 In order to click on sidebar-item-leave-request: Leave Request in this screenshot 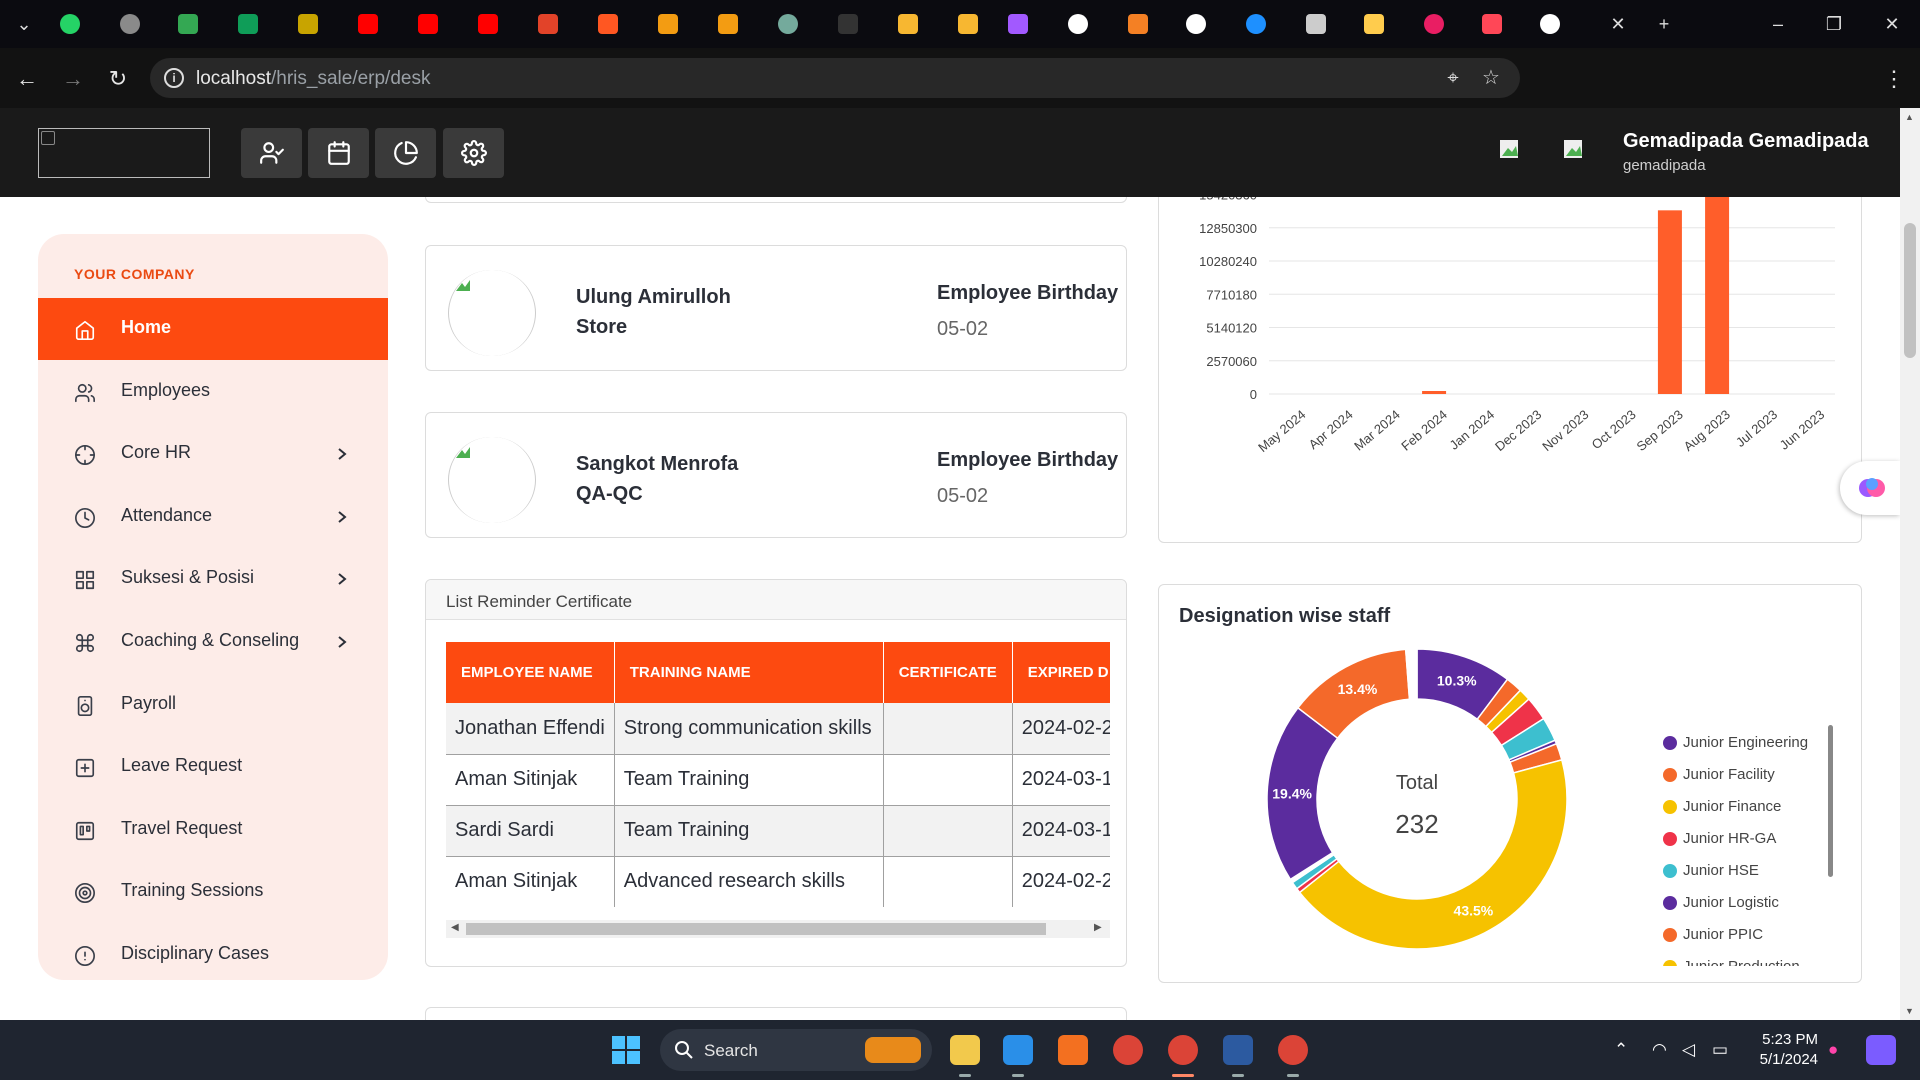, I will do `click(213, 767)`.